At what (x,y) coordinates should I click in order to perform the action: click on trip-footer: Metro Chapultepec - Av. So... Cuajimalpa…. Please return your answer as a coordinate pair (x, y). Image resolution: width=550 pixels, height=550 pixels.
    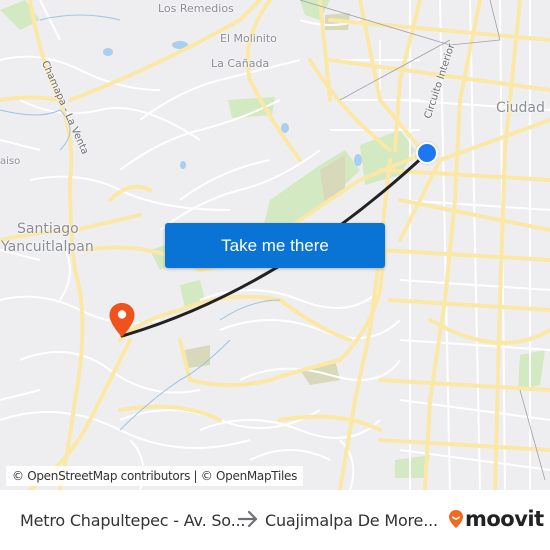
    Looking at the image, I should click on (275, 520).